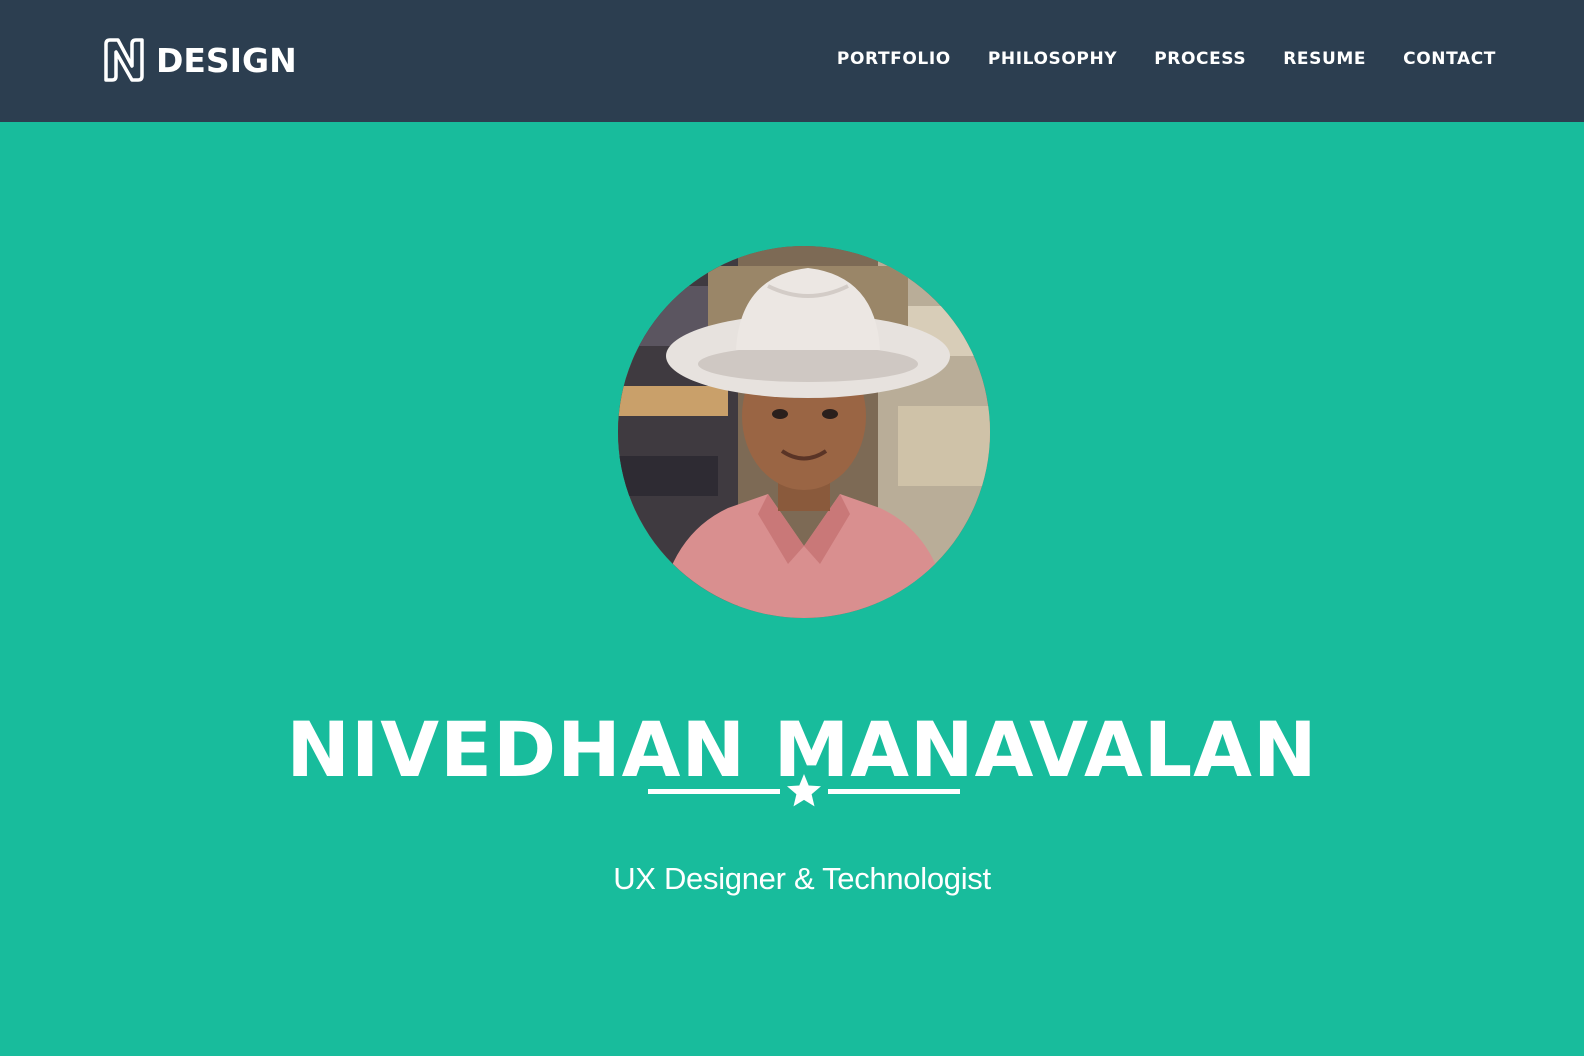 This screenshot has width=1584, height=1056. I want to click on star-icon, so click(804, 790).